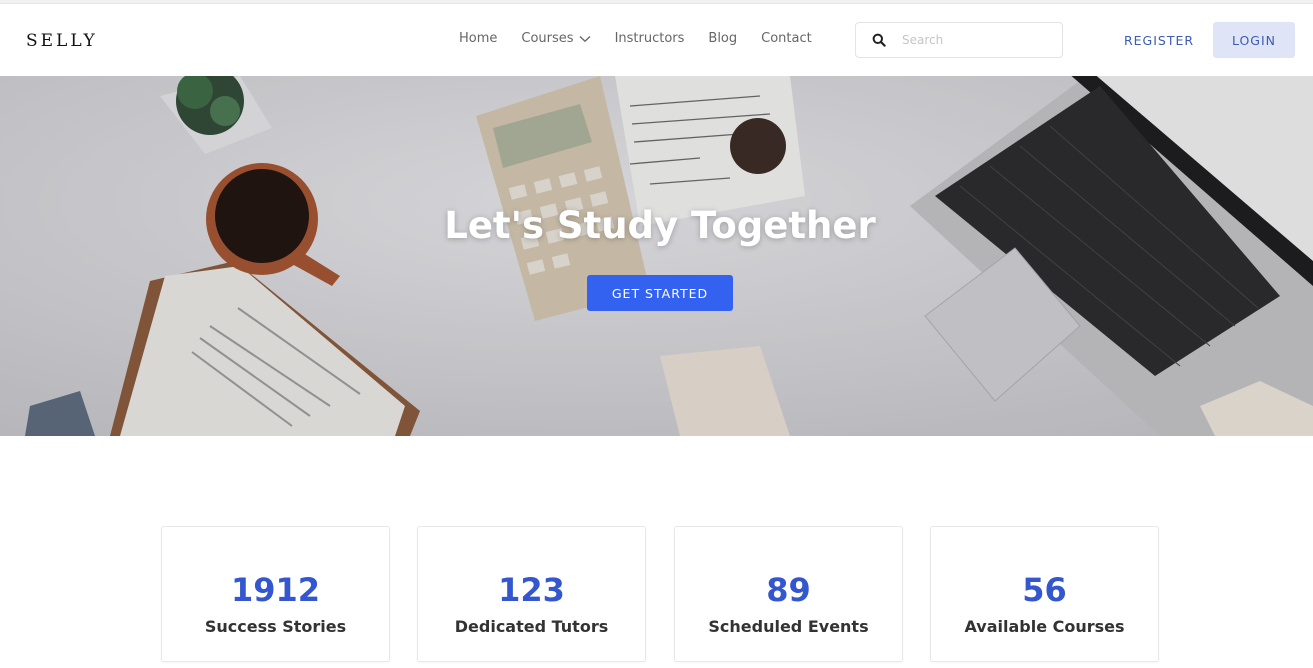  I want to click on search-icon, so click(879, 40).